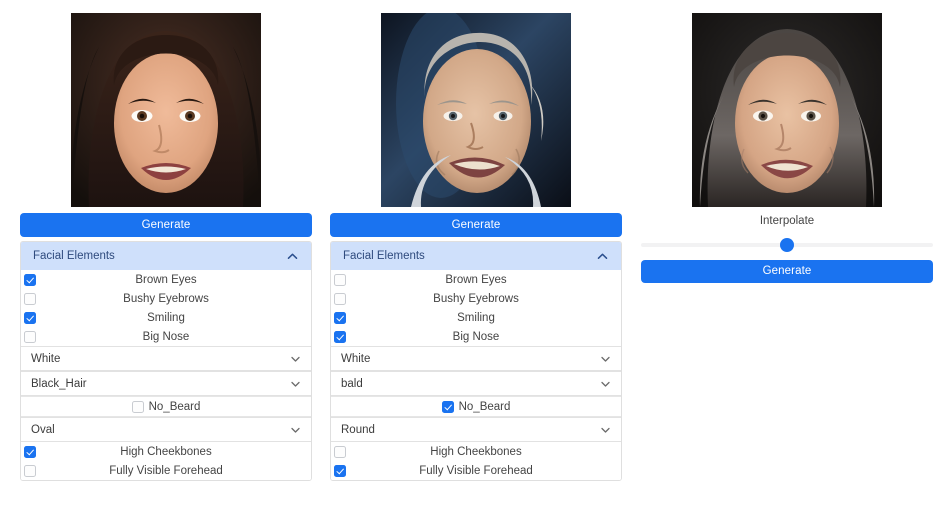  What do you see at coordinates (30, 336) in the screenshot?
I see `checkbox-big-nose-source-a` at bounding box center [30, 336].